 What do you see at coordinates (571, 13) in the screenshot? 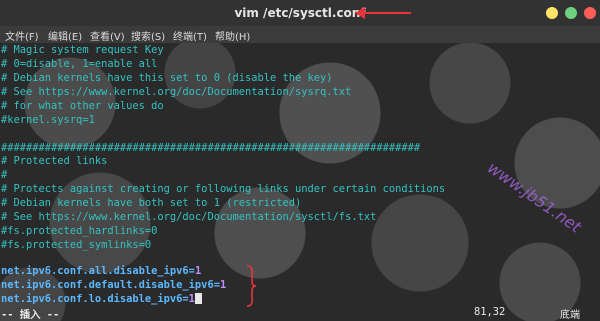
I see `maximize-button` at bounding box center [571, 13].